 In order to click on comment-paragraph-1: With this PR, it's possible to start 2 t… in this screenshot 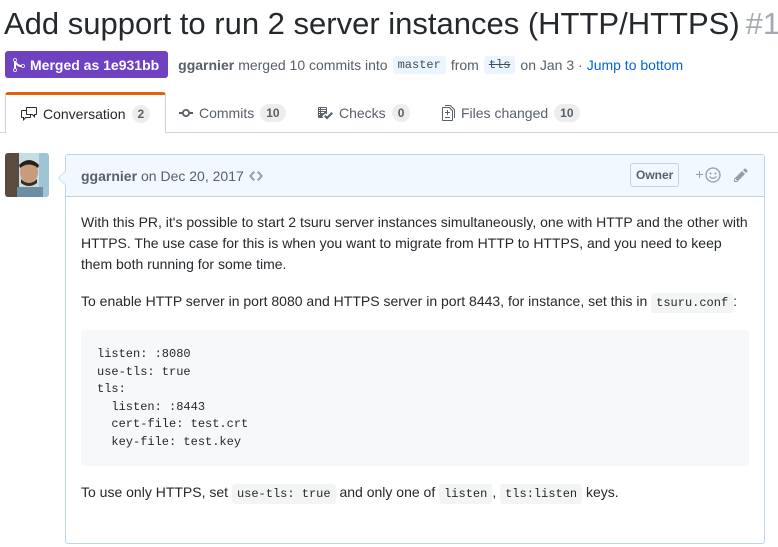, I will do `click(414, 243)`.